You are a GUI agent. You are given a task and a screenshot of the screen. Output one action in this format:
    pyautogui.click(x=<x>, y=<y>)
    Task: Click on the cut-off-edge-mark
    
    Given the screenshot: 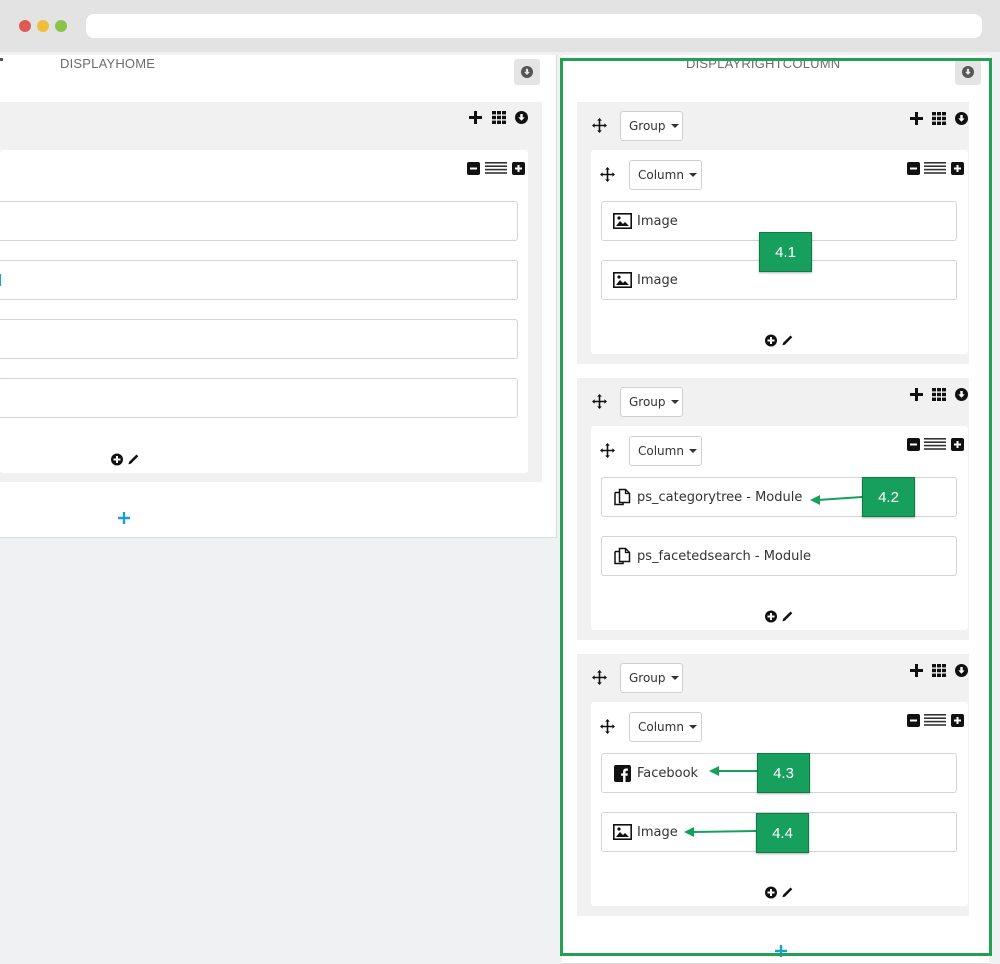 What is the action you would take?
    pyautogui.click(x=1, y=59)
    